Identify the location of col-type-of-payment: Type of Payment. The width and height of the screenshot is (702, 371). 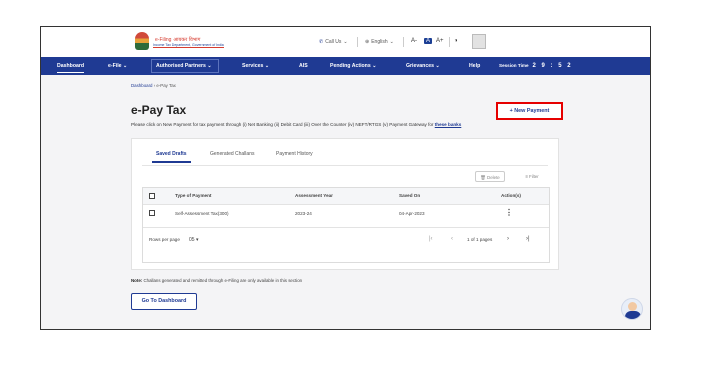
(193, 195).